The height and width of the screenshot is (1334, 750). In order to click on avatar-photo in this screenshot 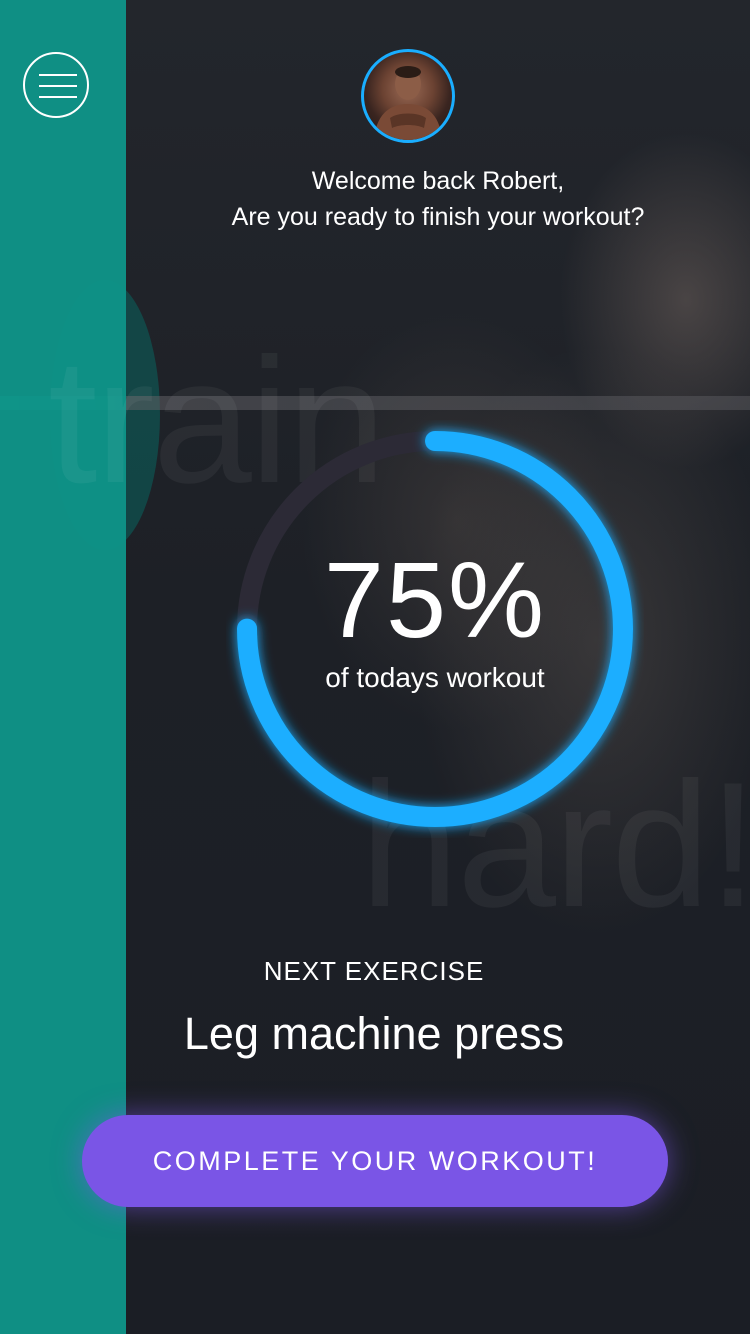, I will do `click(408, 103)`.